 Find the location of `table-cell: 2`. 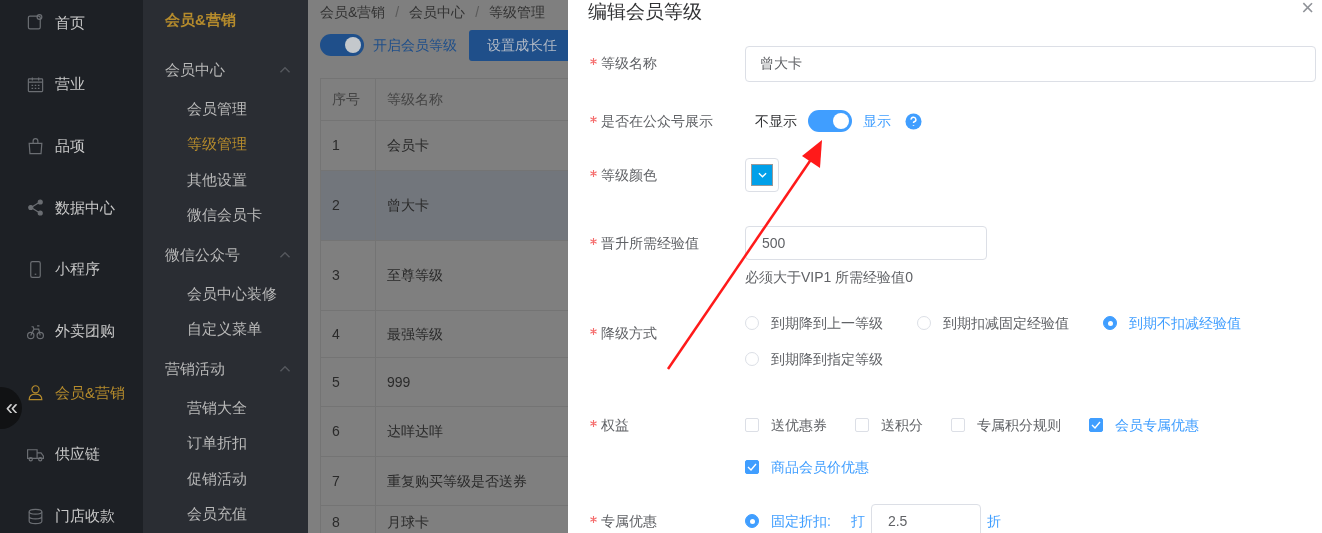

table-cell: 2 is located at coordinates (348, 205).